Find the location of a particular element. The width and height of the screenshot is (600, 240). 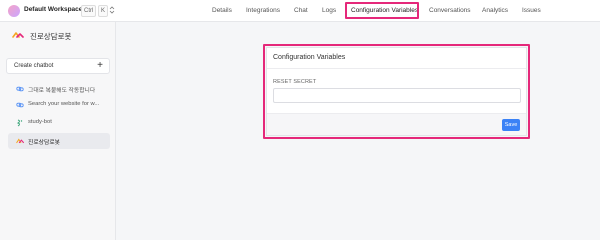

tab-conversations: Conversations is located at coordinates (450, 10).